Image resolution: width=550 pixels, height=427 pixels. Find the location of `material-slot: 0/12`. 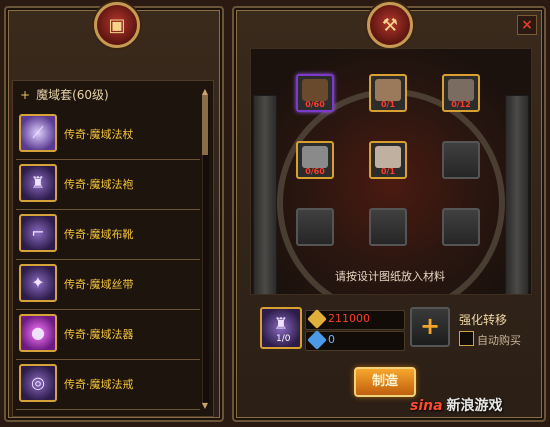

material-slot: 0/12 is located at coordinates (461, 93).